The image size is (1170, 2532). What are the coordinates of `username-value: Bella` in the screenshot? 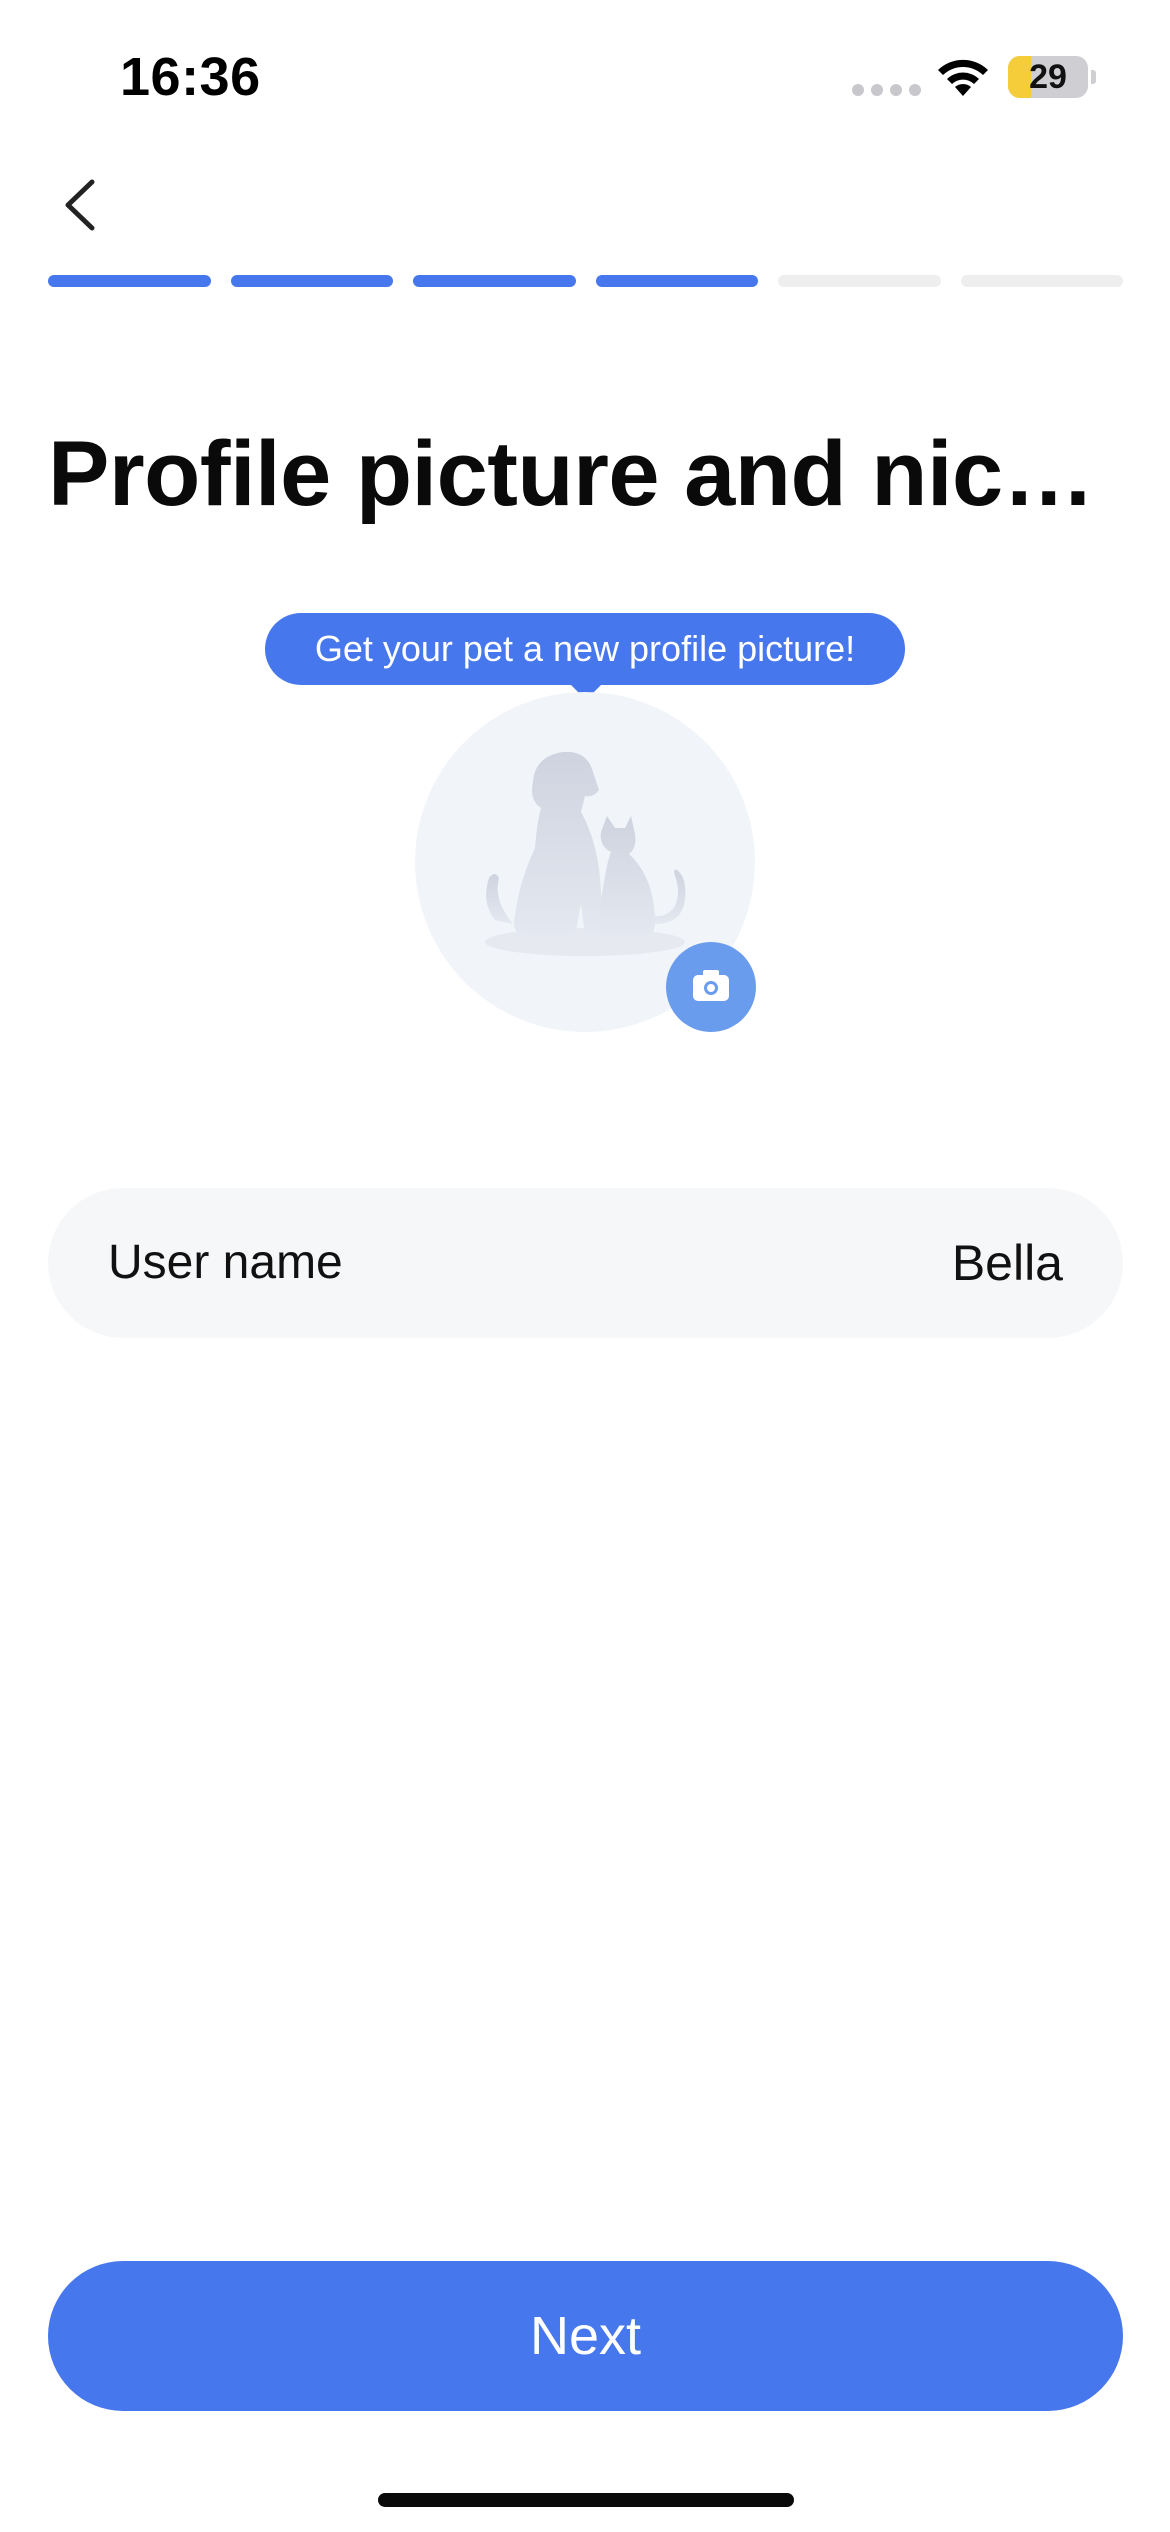 It's located at (1007, 1263).